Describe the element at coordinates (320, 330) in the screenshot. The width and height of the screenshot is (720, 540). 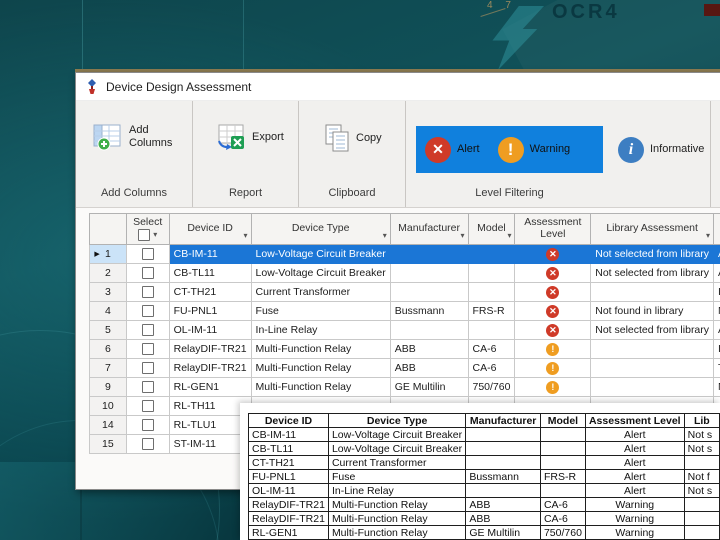
I see `device-type-cell: In-Line Relay` at that location.